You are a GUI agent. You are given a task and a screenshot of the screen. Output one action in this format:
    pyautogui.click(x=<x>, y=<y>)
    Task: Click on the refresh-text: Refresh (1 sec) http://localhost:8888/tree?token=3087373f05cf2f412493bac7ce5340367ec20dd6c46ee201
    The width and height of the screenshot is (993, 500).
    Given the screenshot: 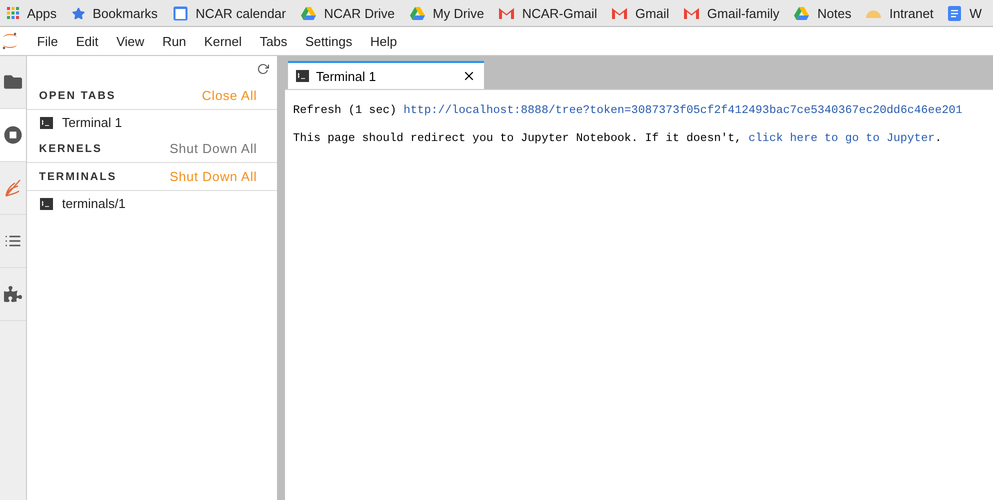 What is the action you would take?
    pyautogui.click(x=628, y=110)
    